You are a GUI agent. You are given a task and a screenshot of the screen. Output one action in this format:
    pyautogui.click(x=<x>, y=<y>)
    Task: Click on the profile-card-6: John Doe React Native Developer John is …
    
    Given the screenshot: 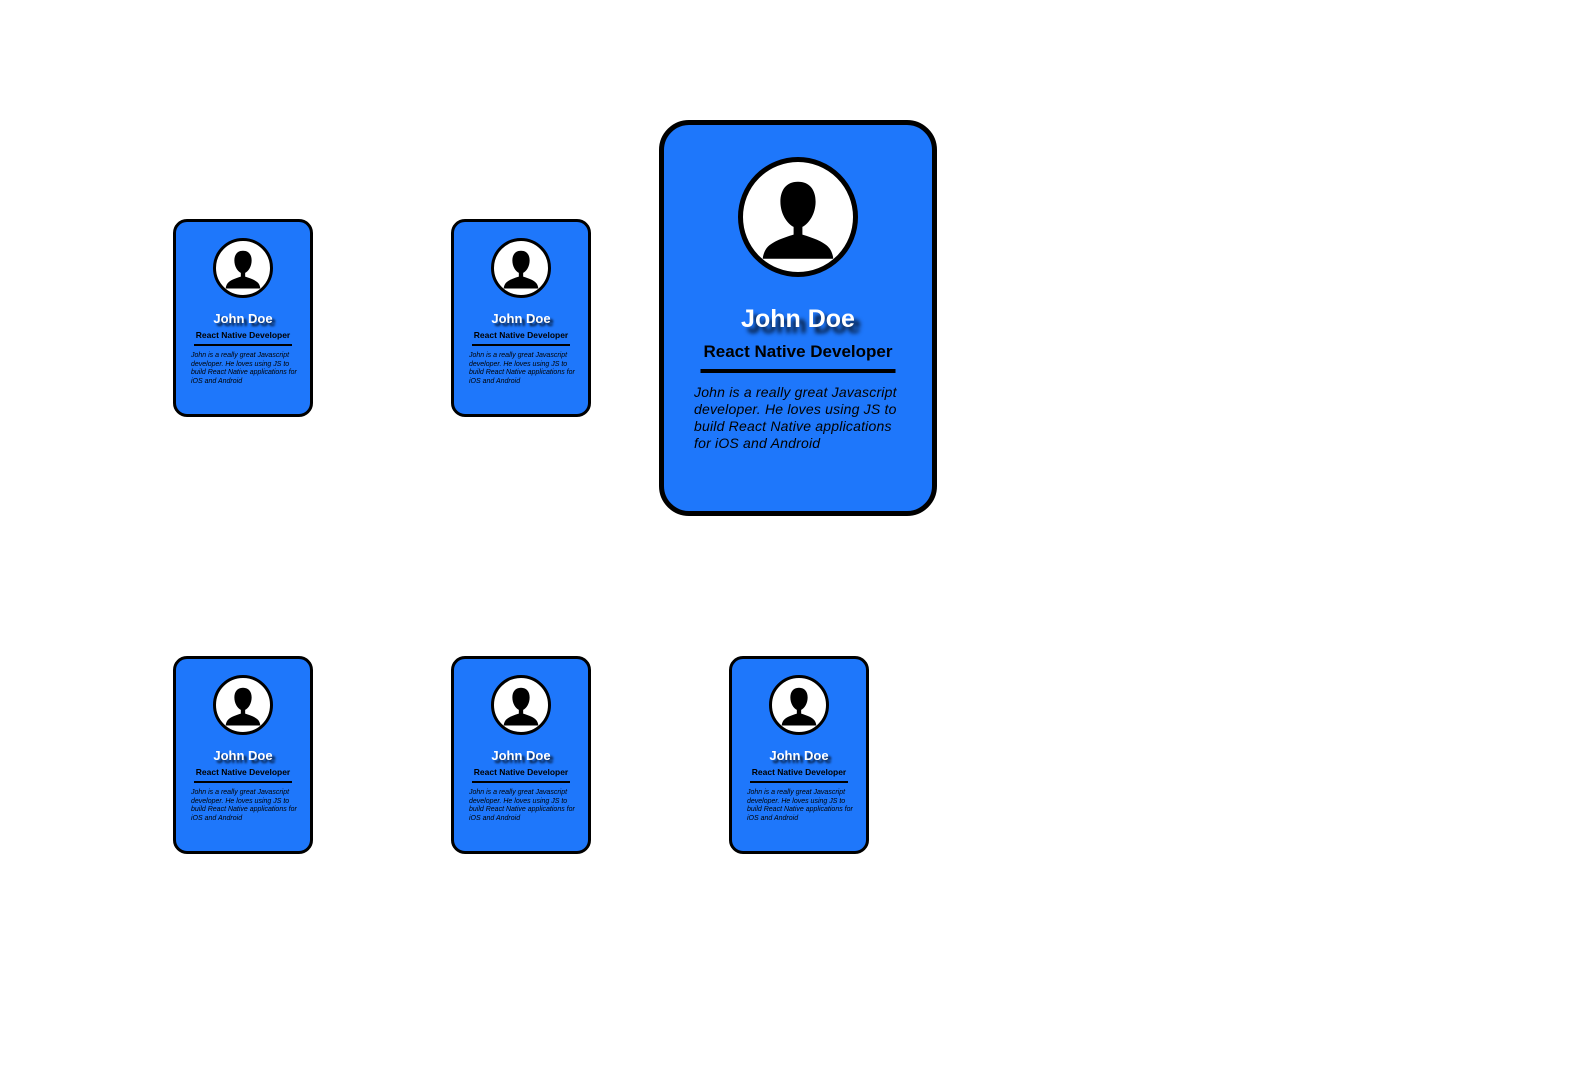 What is the action you would take?
    pyautogui.click(x=799, y=755)
    